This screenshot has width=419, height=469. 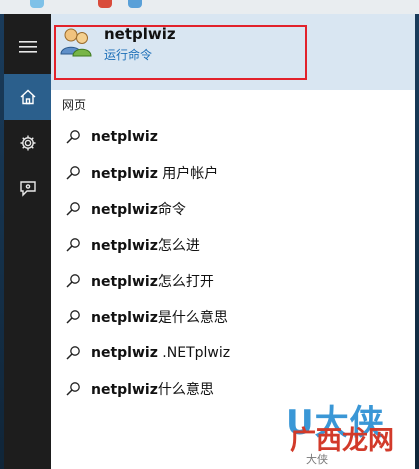 What do you see at coordinates (209, 7) in the screenshot?
I see `desktop-top-strip` at bounding box center [209, 7].